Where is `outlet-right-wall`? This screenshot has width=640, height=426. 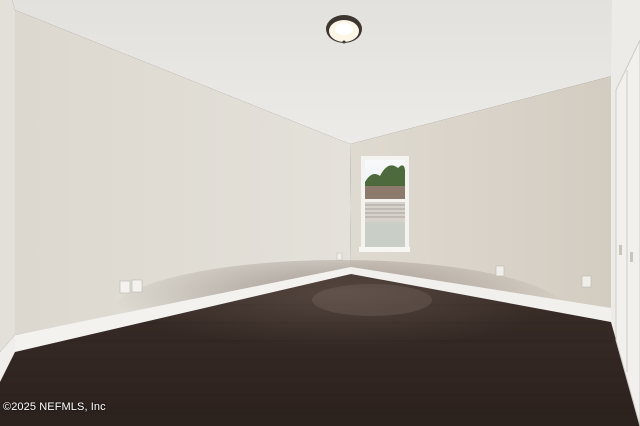
outlet-right-wall is located at coordinates (500, 271).